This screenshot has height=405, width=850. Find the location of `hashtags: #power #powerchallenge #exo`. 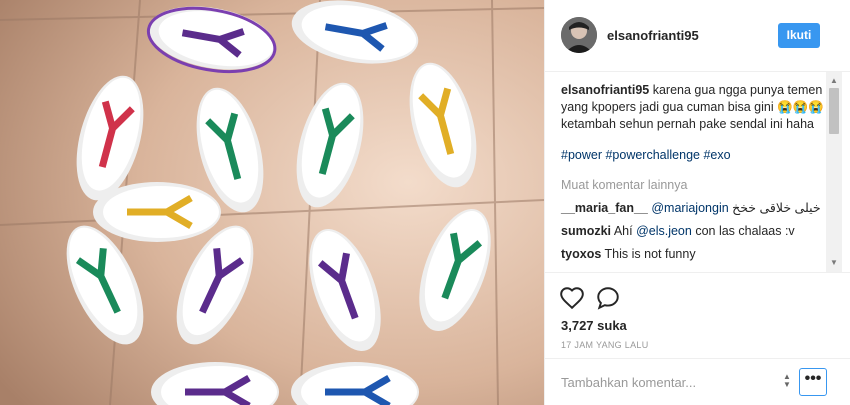

hashtags: #power #powerchallenge #exo is located at coordinates (693, 155).